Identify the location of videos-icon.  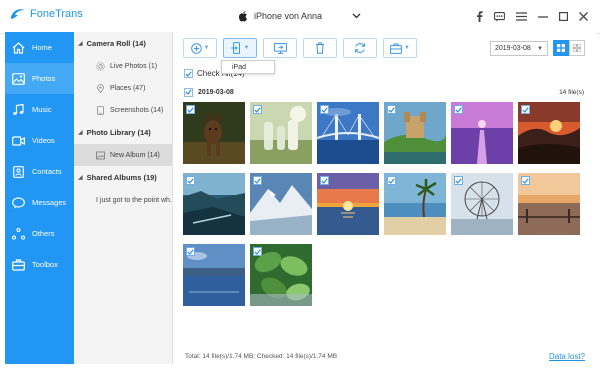
(18, 140).